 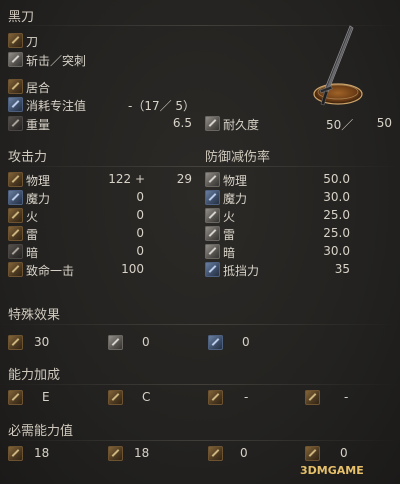 What do you see at coordinates (212, 179) in the screenshot?
I see `physical-defense-icon` at bounding box center [212, 179].